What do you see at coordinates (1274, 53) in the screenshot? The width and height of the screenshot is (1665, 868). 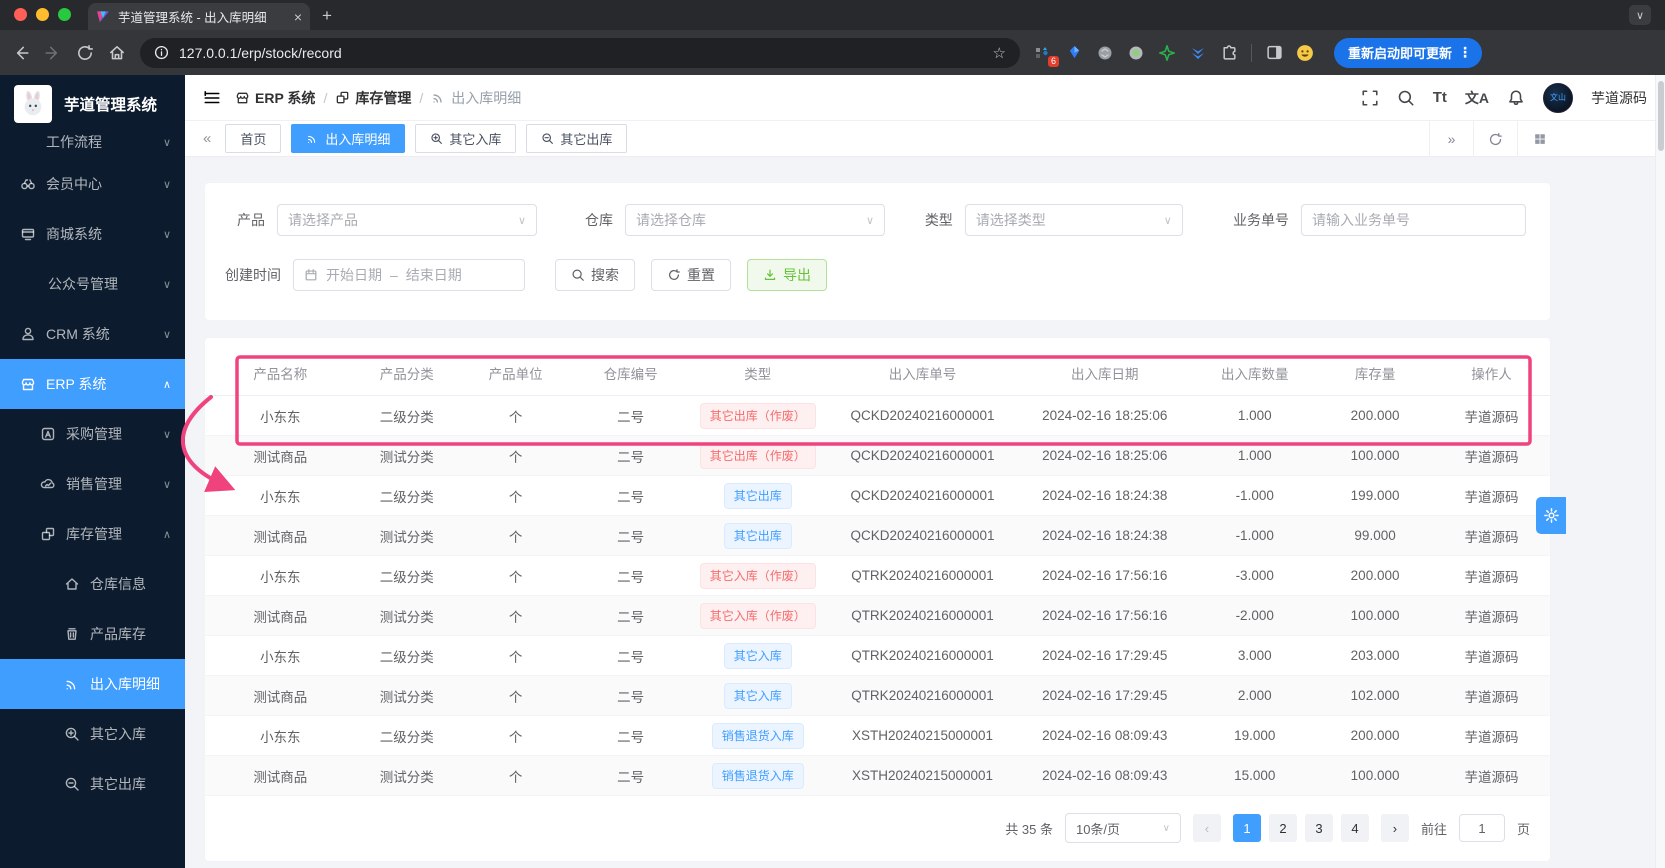 I see `side-panel-icon` at bounding box center [1274, 53].